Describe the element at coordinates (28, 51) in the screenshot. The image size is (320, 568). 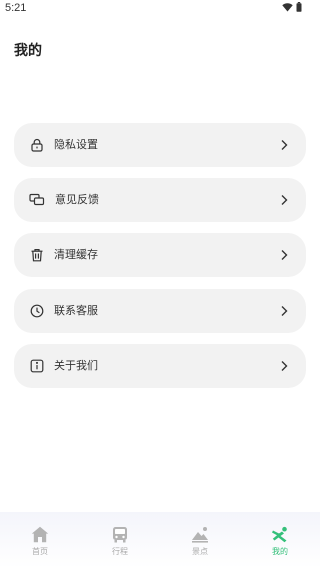
I see `page-title: 我的` at that location.